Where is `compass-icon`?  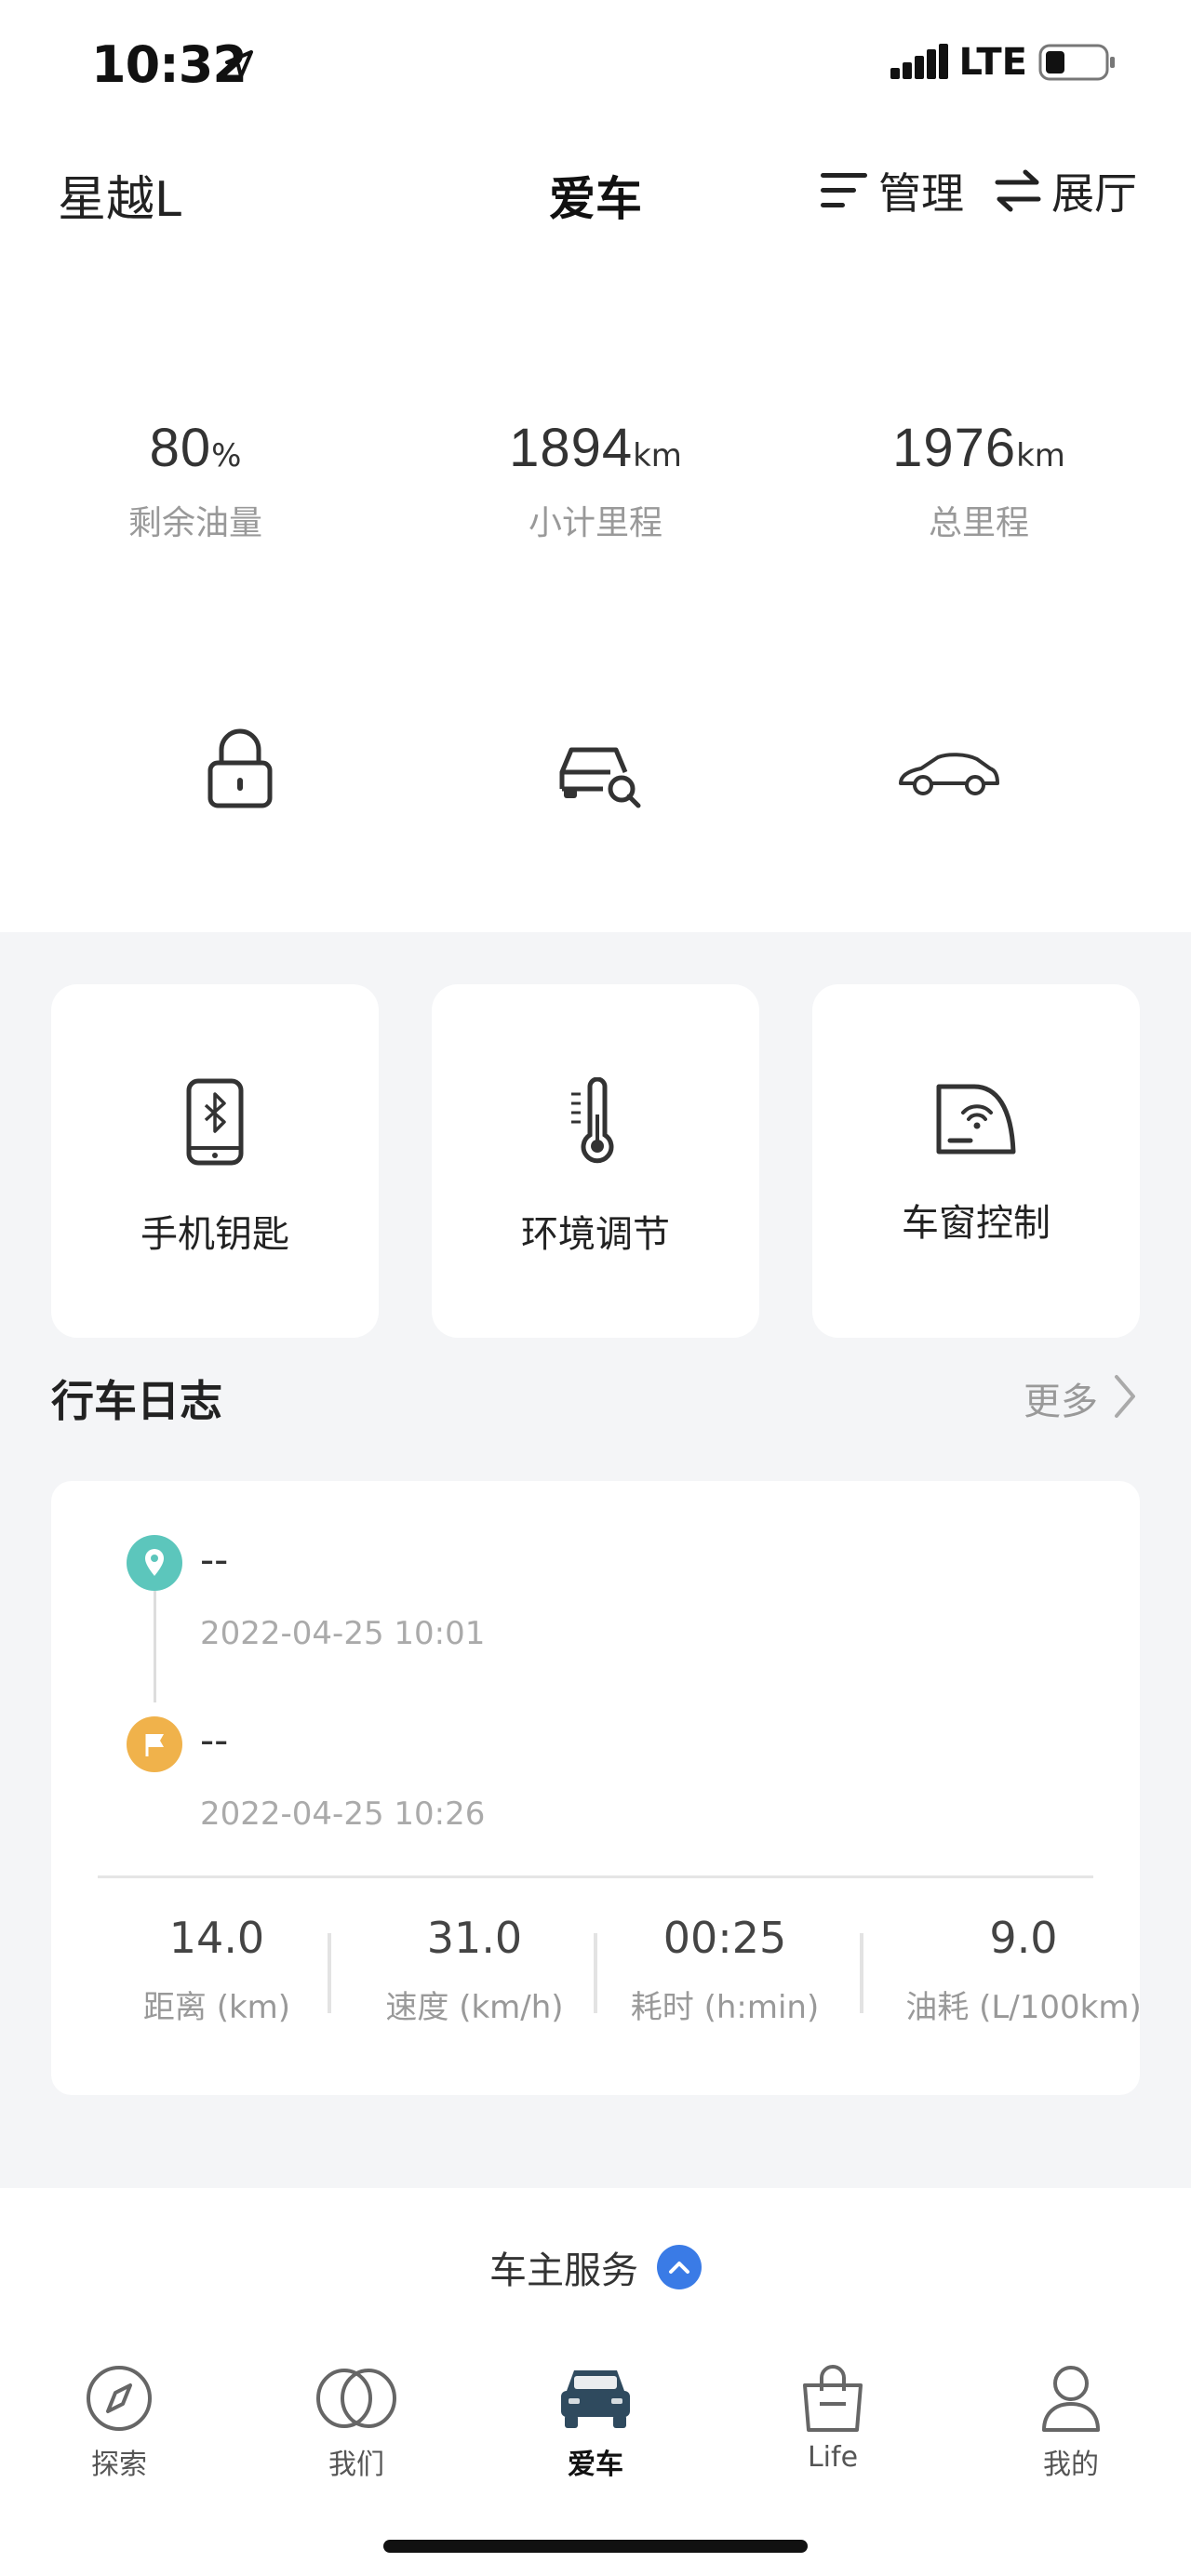
compass-icon is located at coordinates (119, 2398).